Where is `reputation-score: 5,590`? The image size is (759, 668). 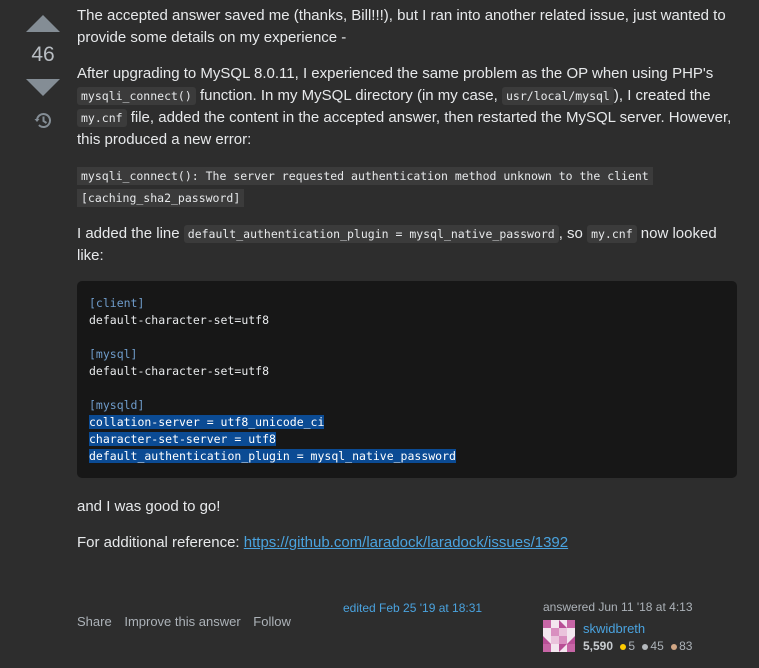 reputation-score: 5,590 is located at coordinates (598, 646).